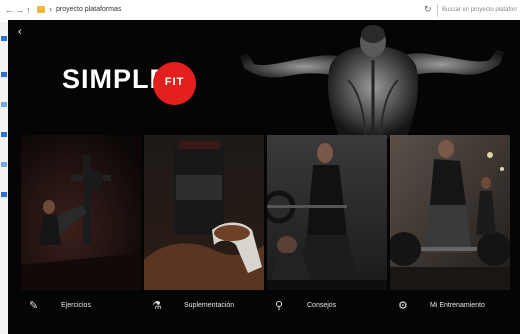  I want to click on back-icon: ‹, so click(20, 32).